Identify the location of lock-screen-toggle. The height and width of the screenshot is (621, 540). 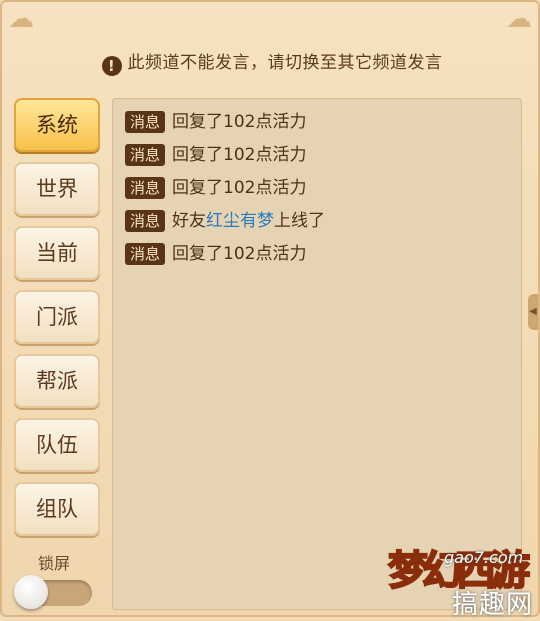
(53, 592).